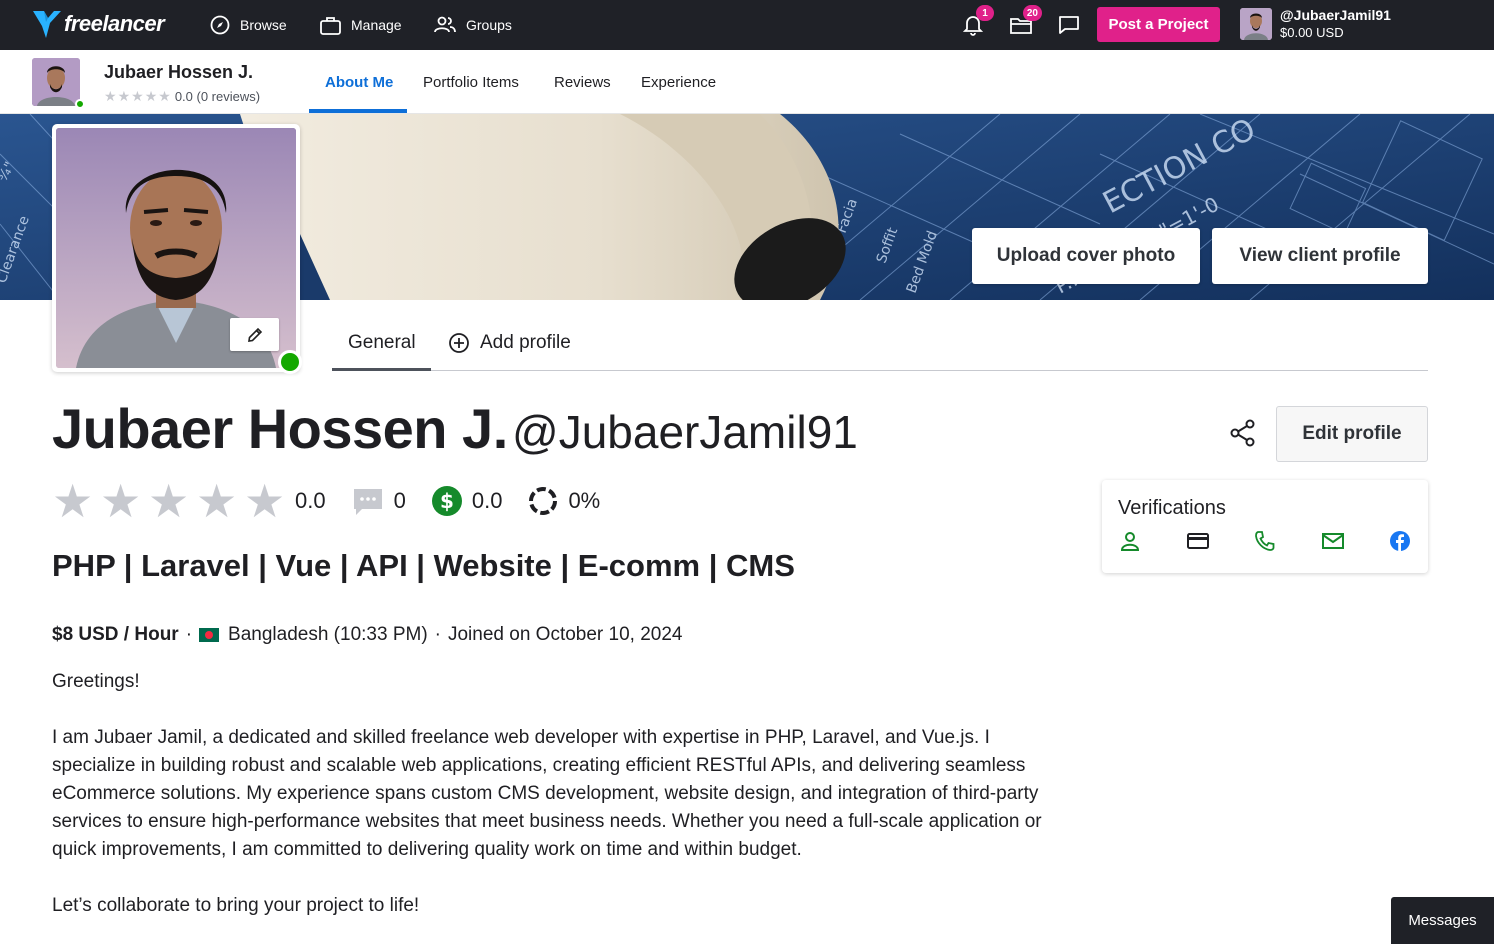 This screenshot has height=948, width=1494. What do you see at coordinates (1242, 433) in the screenshot?
I see `share-icon` at bounding box center [1242, 433].